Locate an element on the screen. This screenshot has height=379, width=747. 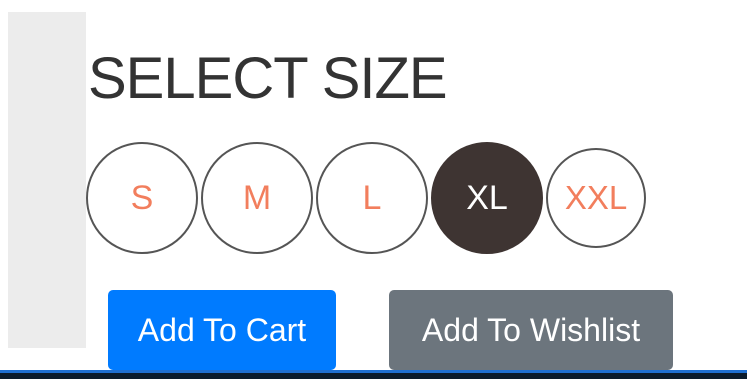
bottom-bar-accent is located at coordinates (373, 371).